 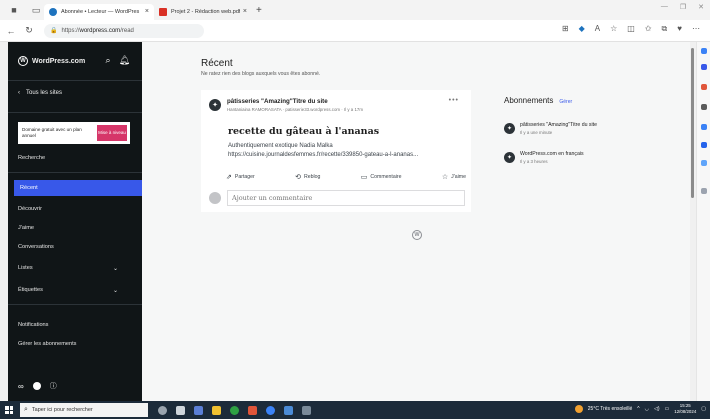 What do you see at coordinates (701, 7) in the screenshot?
I see `close-window-icon: ✕` at bounding box center [701, 7].